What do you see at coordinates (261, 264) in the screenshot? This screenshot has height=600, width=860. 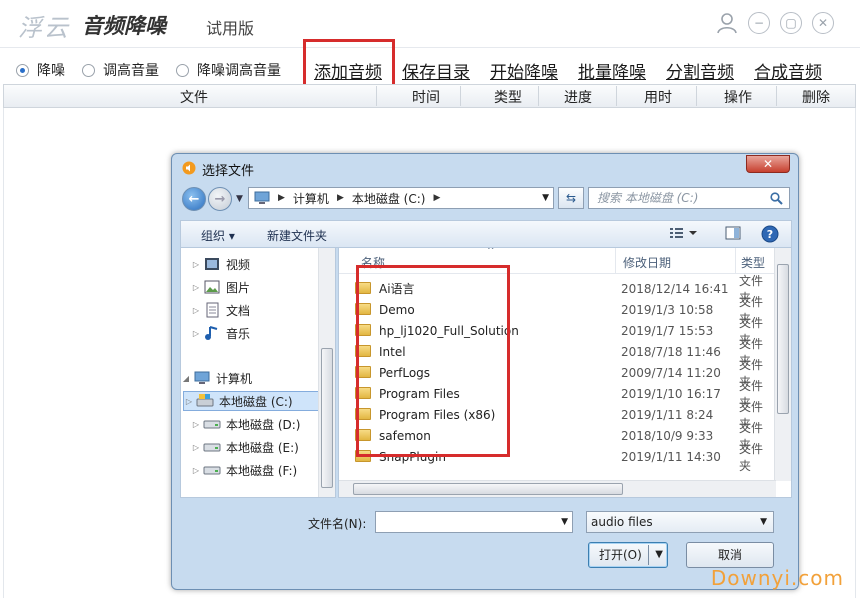 I see `tree-item-videos: ▷ 视频` at bounding box center [261, 264].